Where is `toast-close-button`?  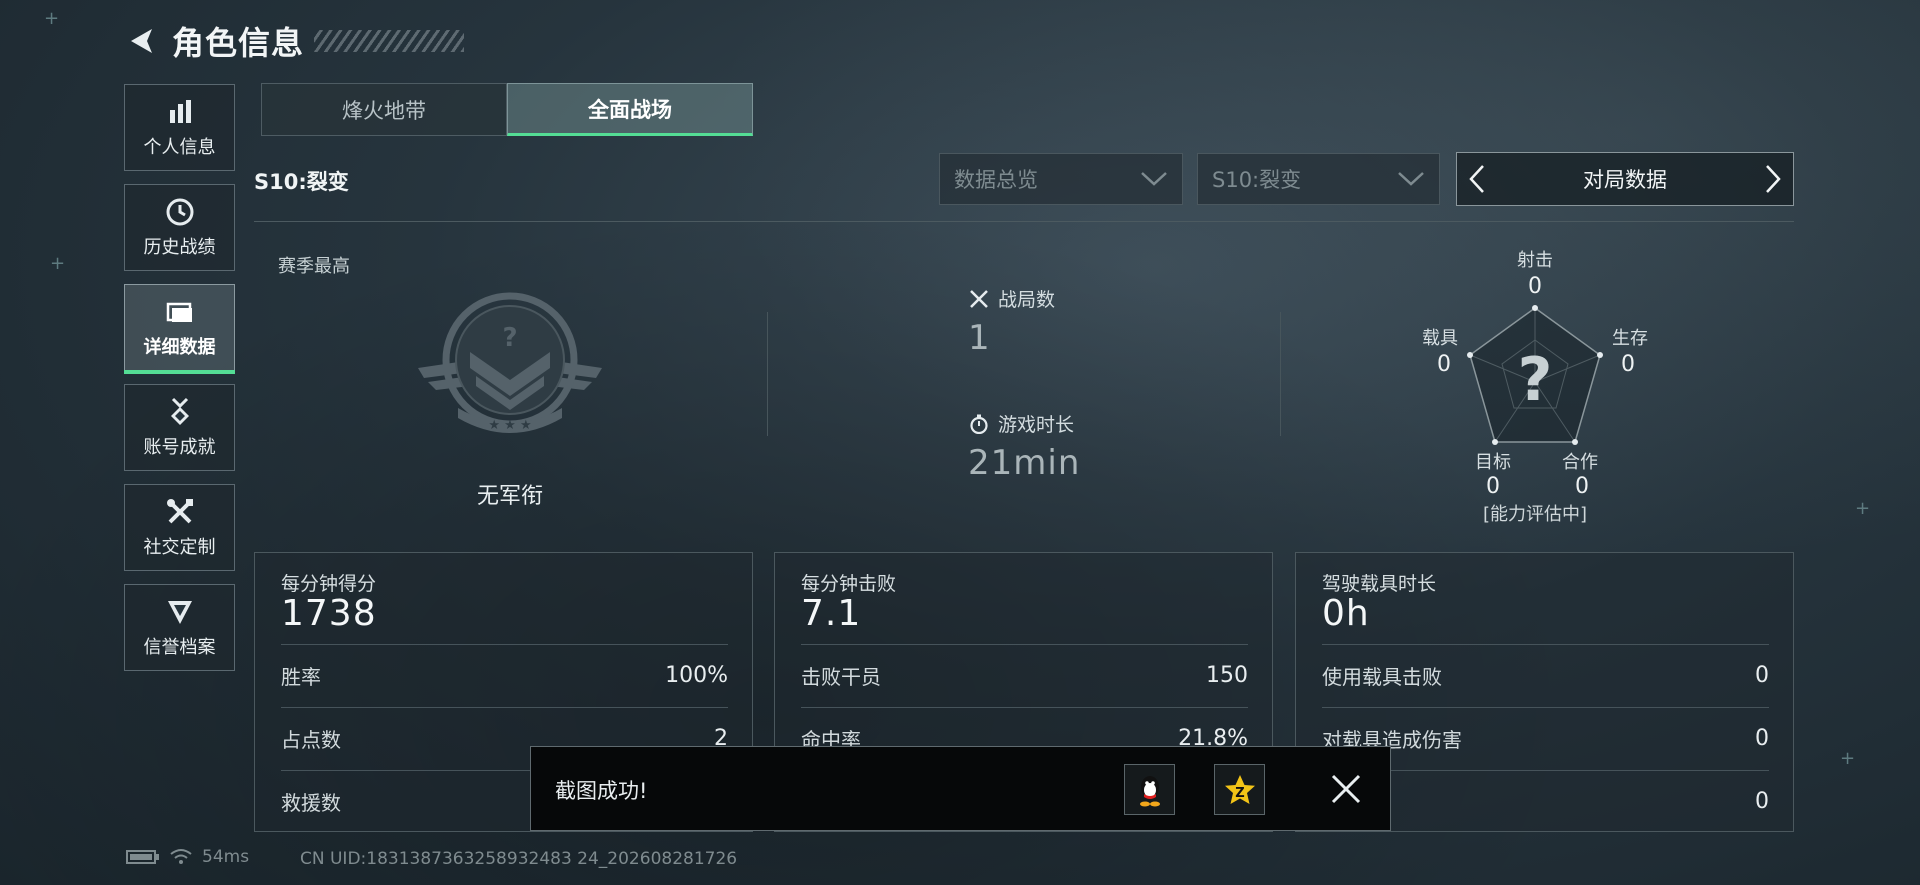
toast-close-button is located at coordinates (1346, 789).